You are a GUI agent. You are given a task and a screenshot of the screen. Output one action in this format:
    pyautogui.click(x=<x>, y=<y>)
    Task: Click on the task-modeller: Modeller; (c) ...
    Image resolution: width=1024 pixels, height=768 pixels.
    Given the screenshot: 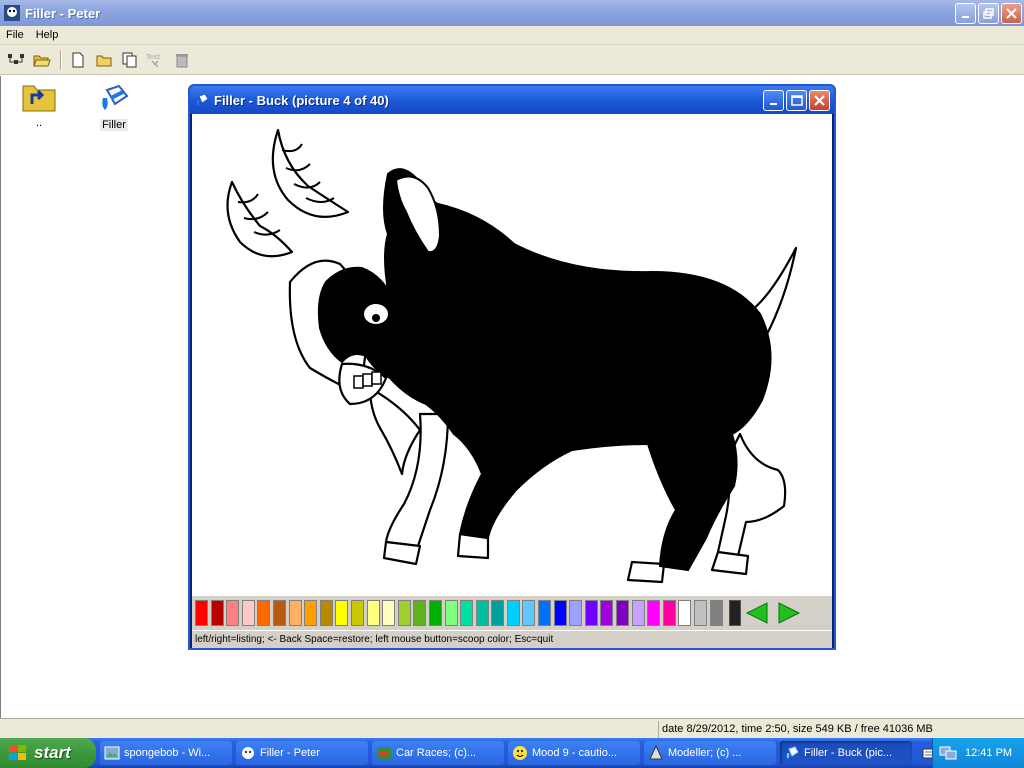 What is the action you would take?
    pyautogui.click(x=710, y=753)
    